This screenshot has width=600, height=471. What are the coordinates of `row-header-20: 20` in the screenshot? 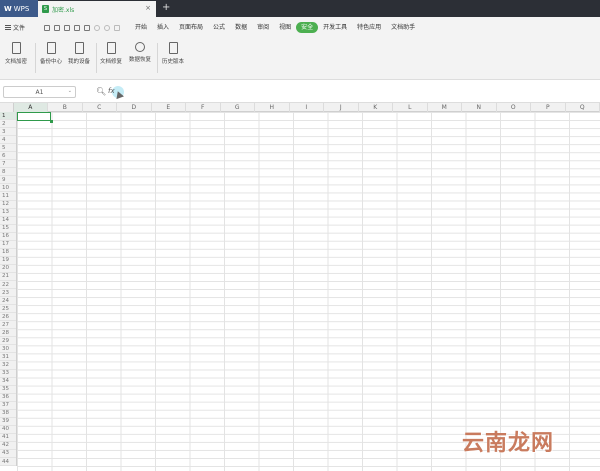 It's located at (8, 269).